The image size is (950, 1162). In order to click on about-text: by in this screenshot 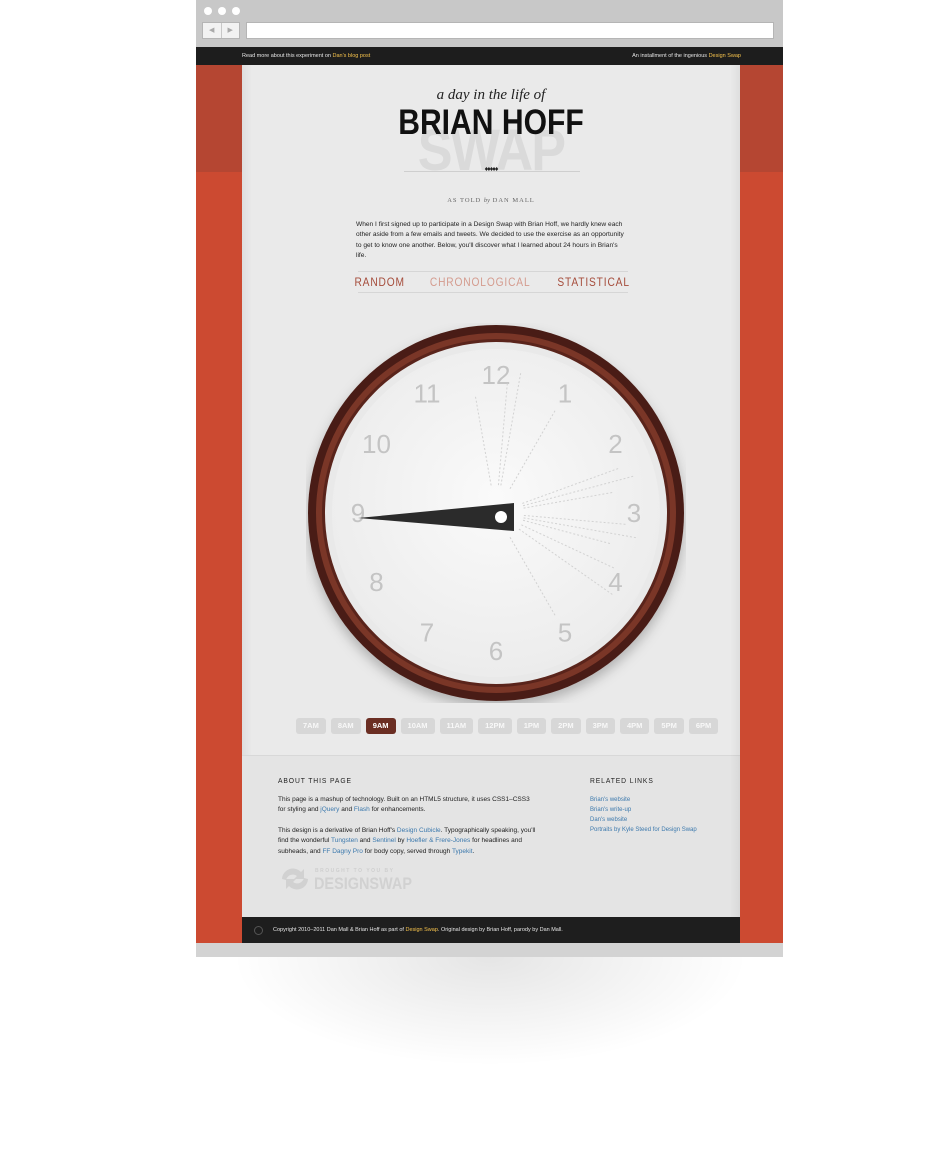, I will do `click(401, 841)`.